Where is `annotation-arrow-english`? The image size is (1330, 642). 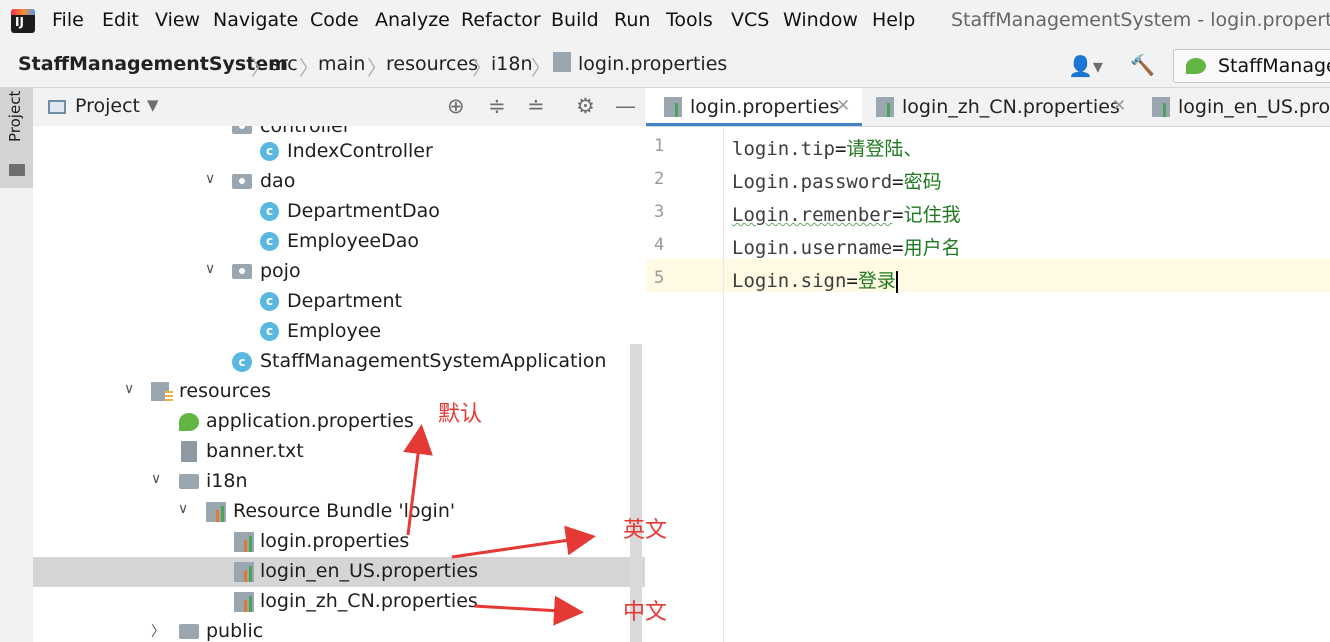
annotation-arrow-english is located at coordinates (523, 542).